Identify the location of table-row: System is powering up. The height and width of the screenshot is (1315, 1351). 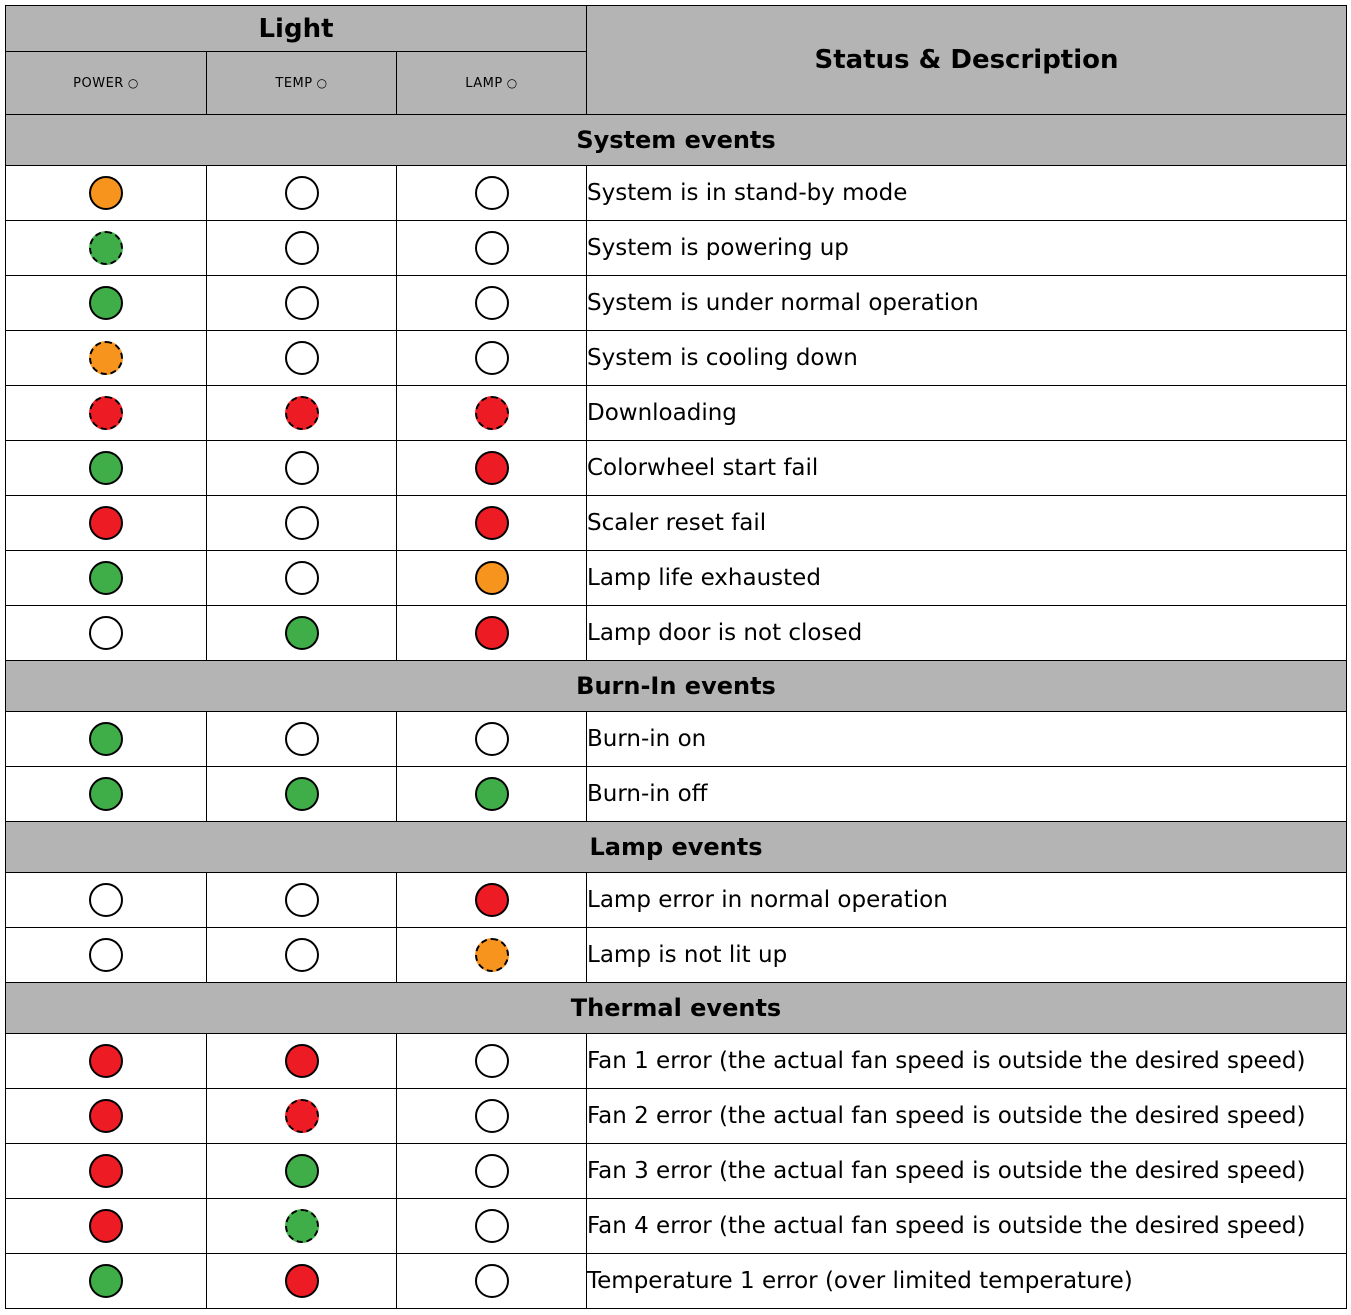
(676, 248).